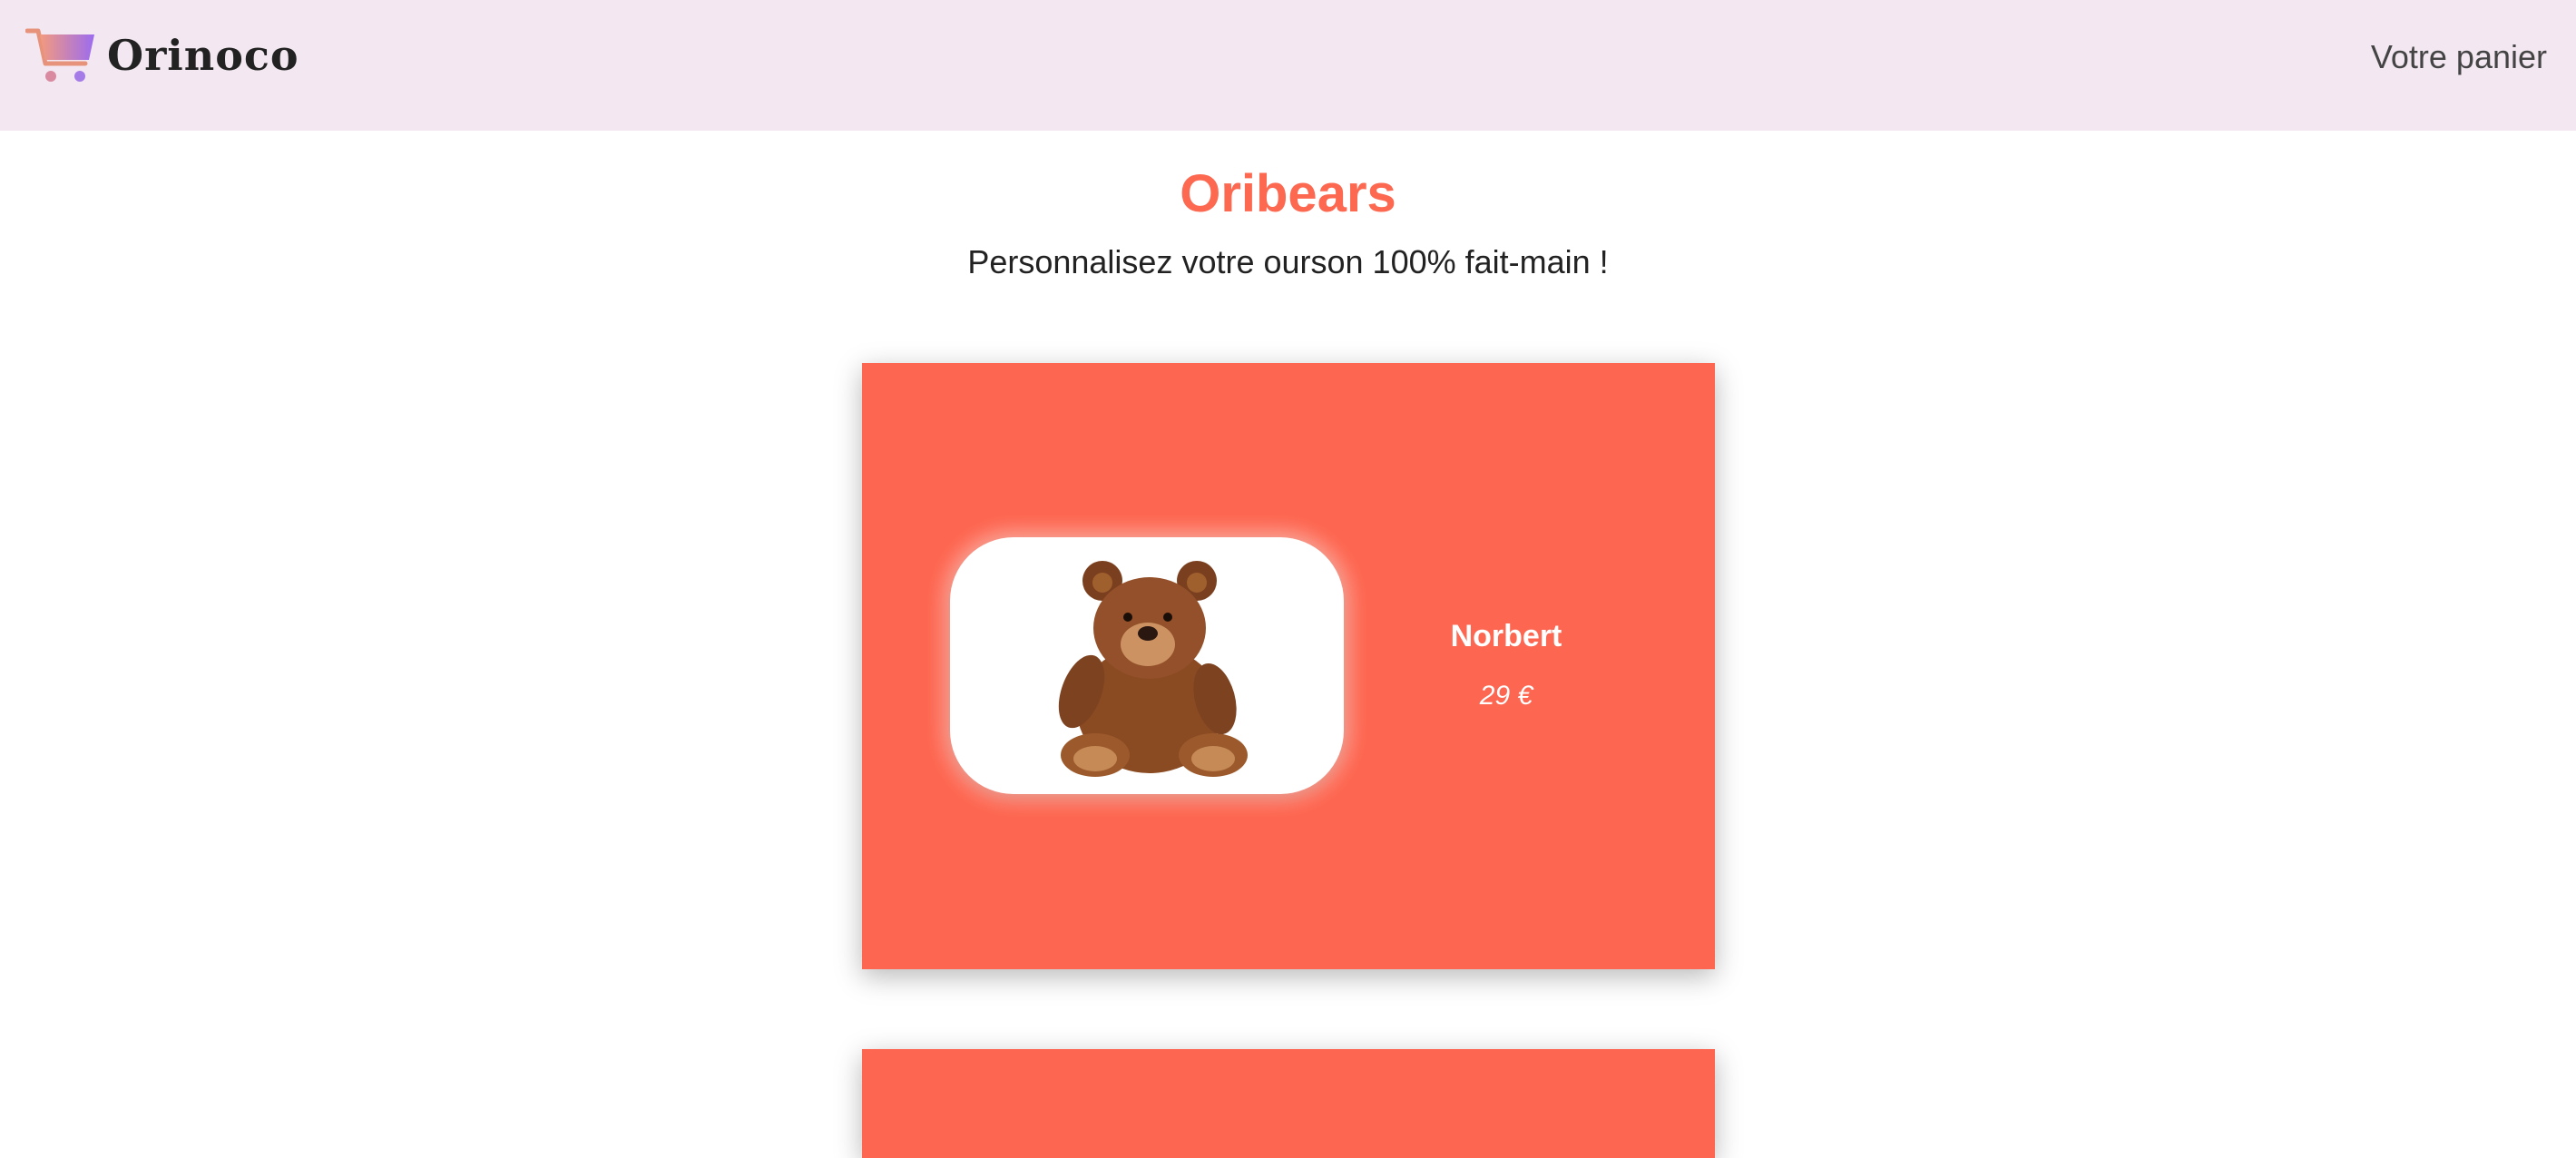  What do you see at coordinates (1288, 194) in the screenshot?
I see `page-title: Oribears` at bounding box center [1288, 194].